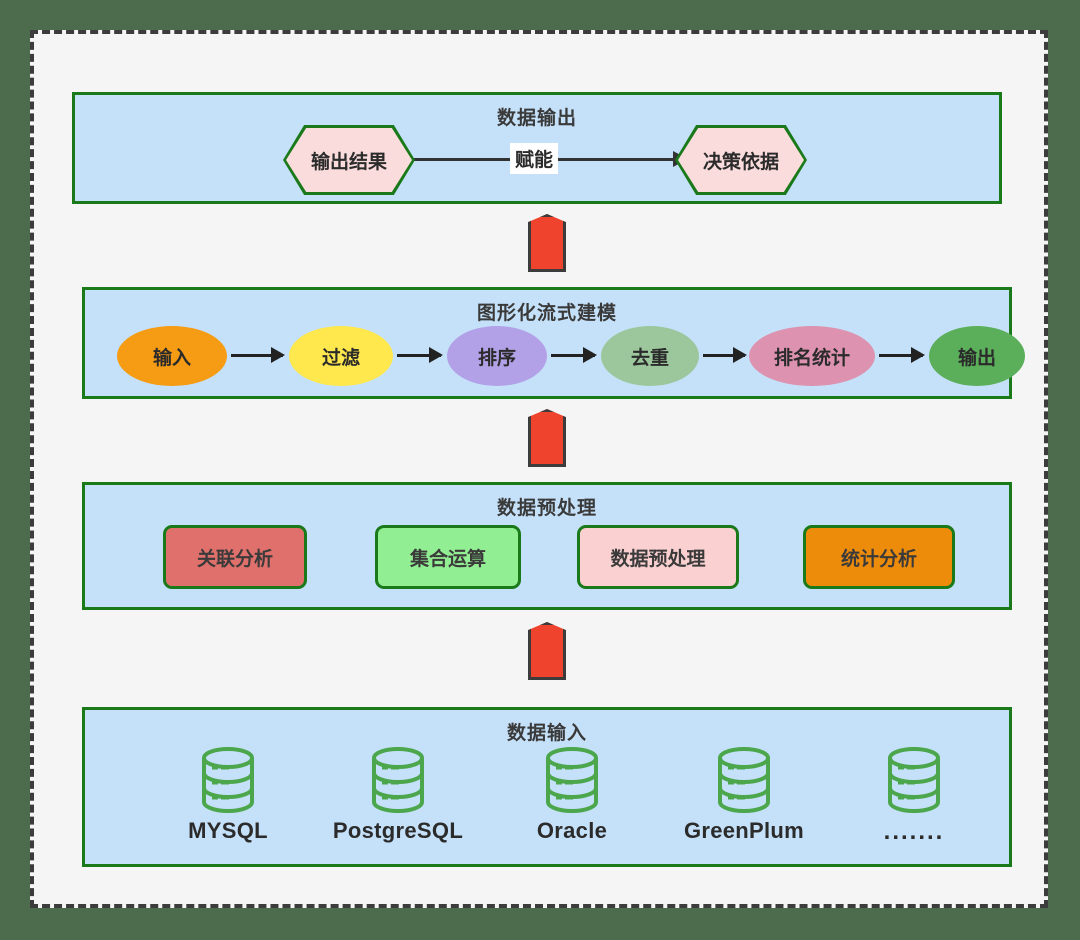 This screenshot has height=940, width=1080. Describe the element at coordinates (572, 830) in the screenshot. I see `source-oracle-label: Oracle` at that location.